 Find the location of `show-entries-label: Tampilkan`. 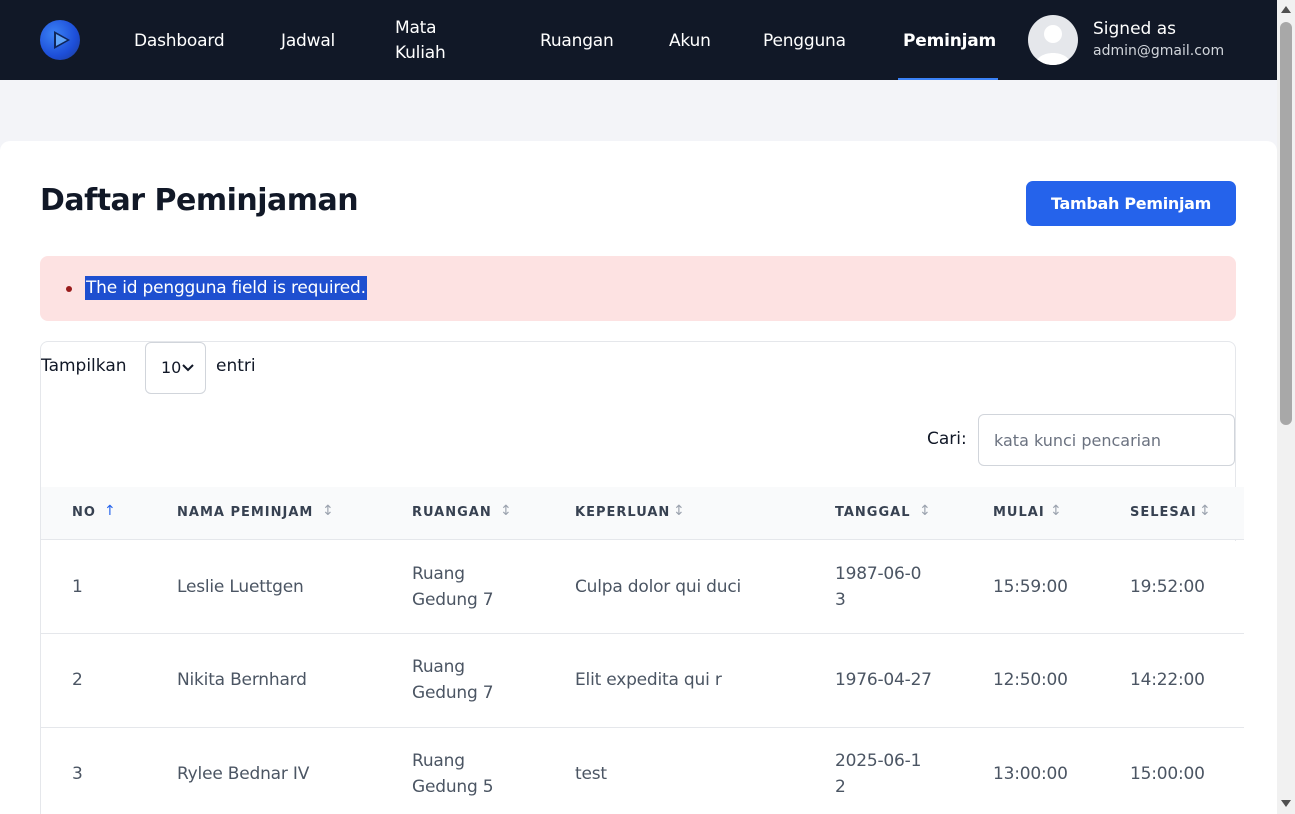

show-entries-label: Tampilkan is located at coordinates (84, 366).